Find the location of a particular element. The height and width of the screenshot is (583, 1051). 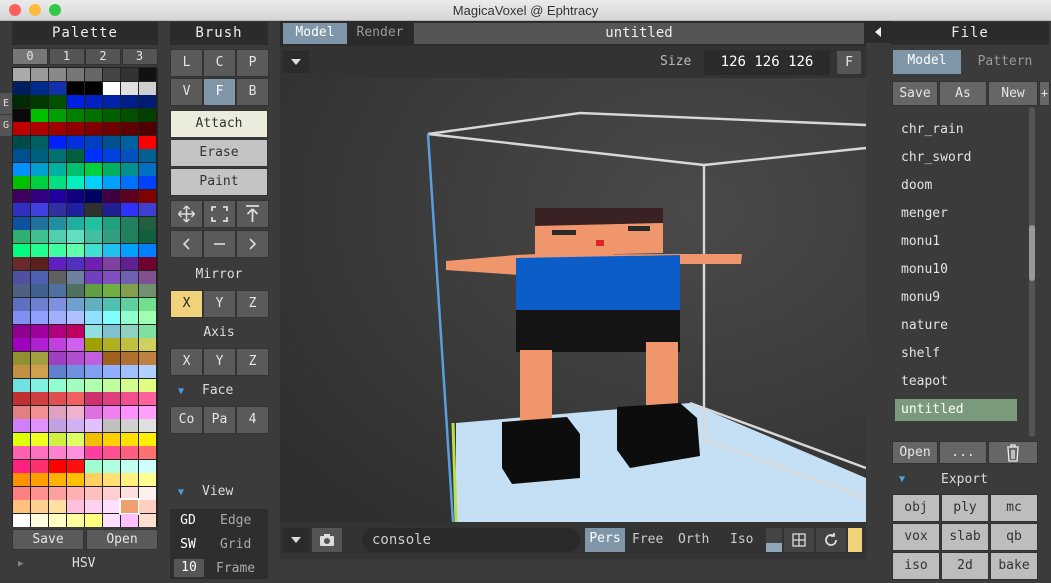

export-iso-button: iso is located at coordinates (916, 566).